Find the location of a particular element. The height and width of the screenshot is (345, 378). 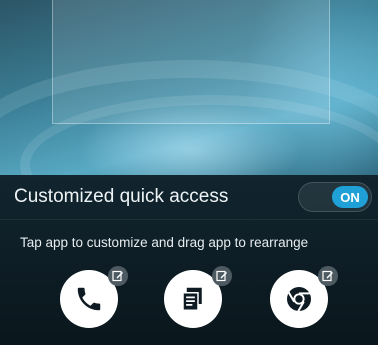

quick-access-row: Customized quick access ON is located at coordinates (189, 197).